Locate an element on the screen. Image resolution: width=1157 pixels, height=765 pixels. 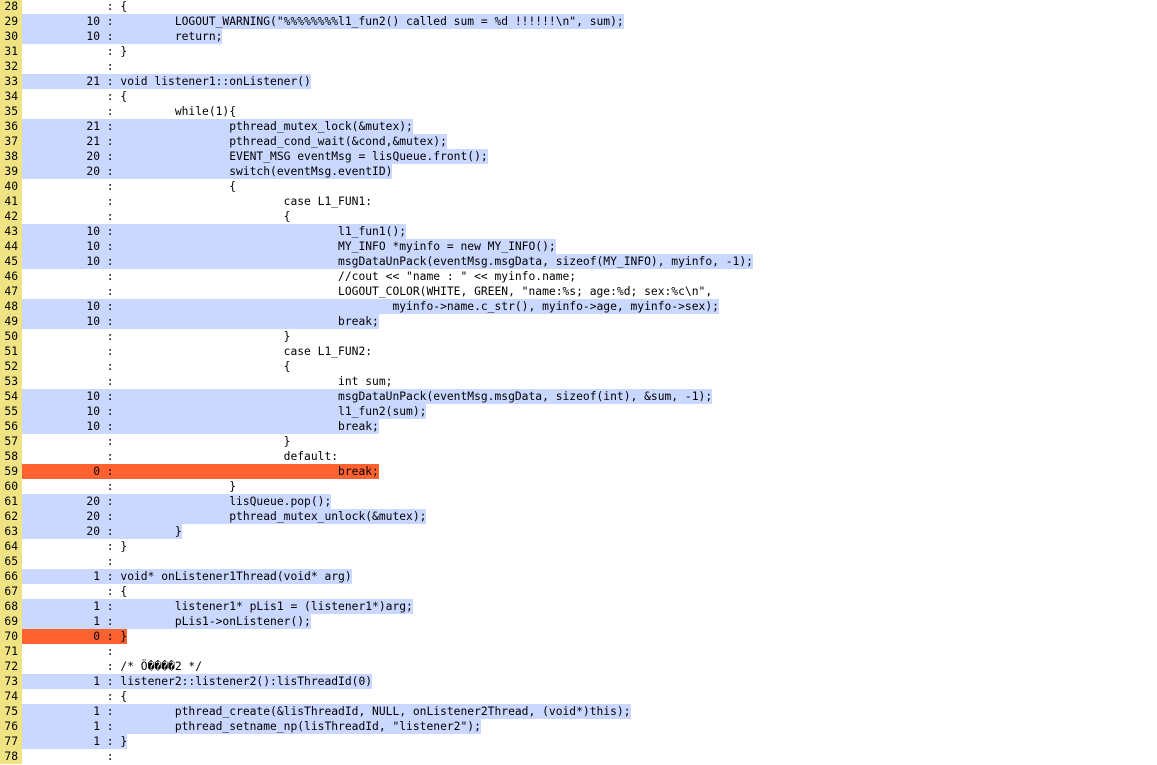
line-number: 45 is located at coordinates (11, 261).